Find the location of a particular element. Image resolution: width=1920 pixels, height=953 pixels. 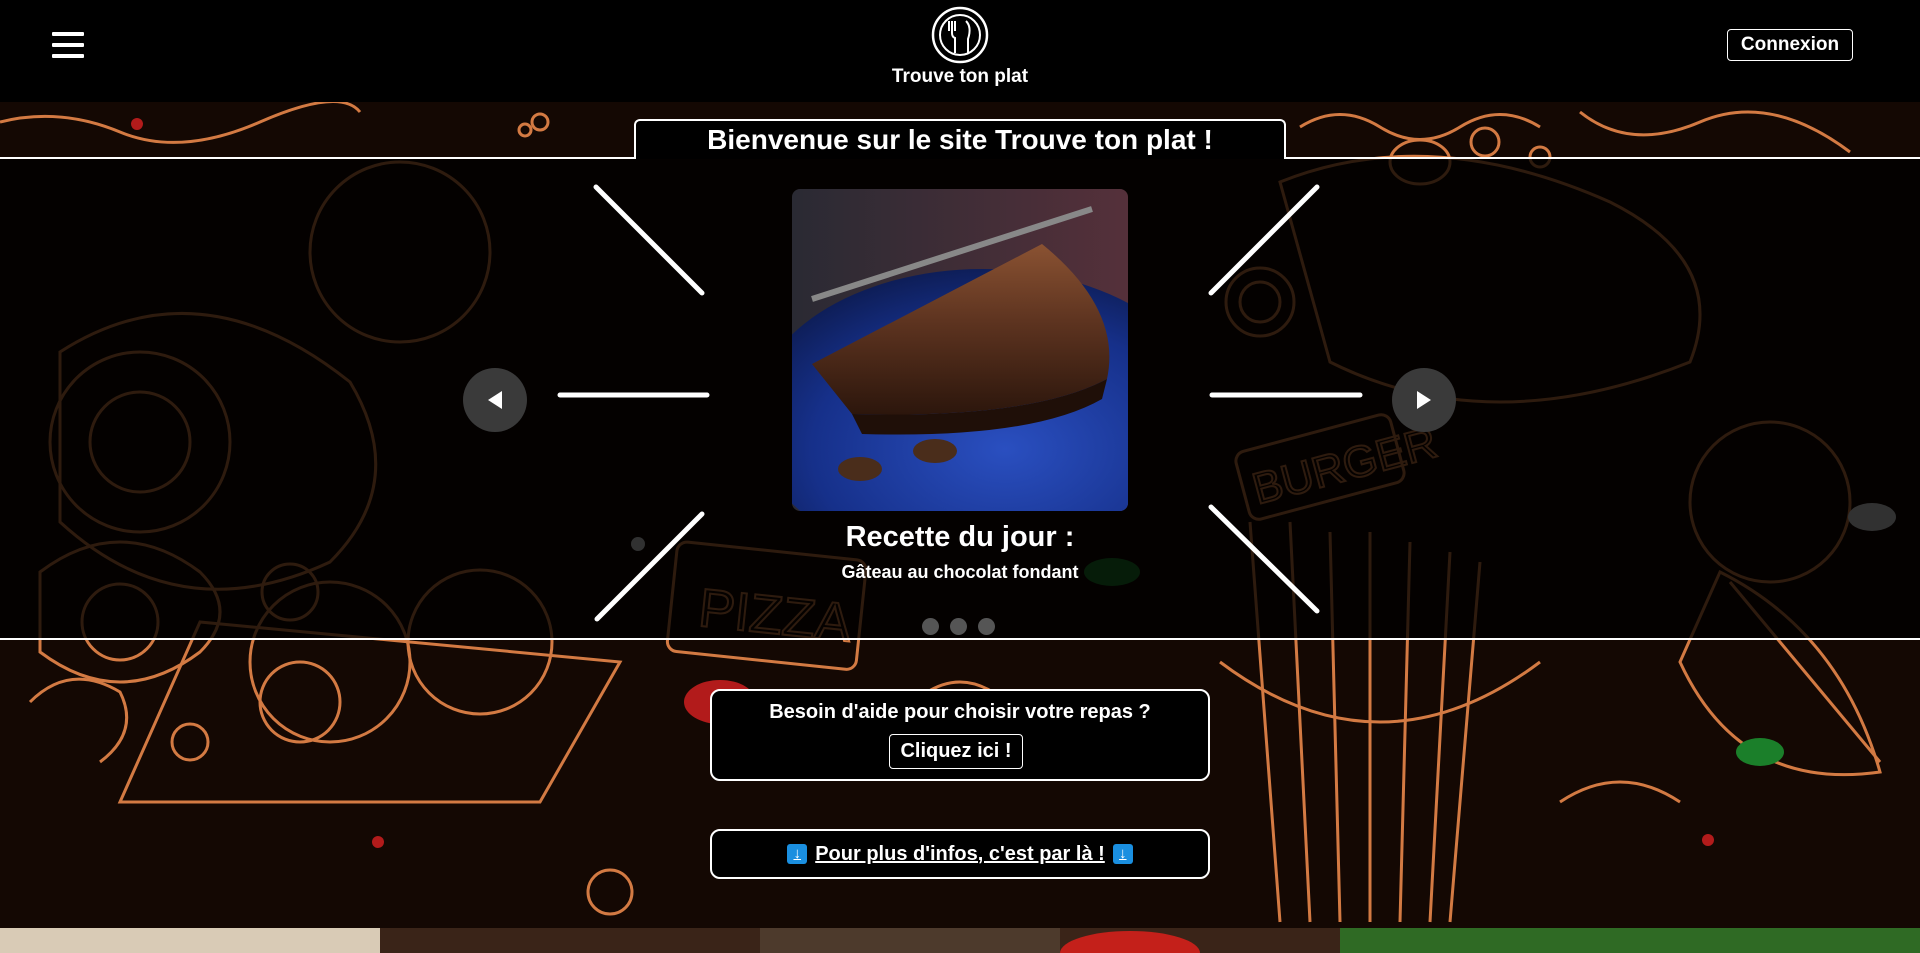

more-info-box: ↓ Pour plus d'infos, c'est par là ! ↓ is located at coordinates (960, 854).